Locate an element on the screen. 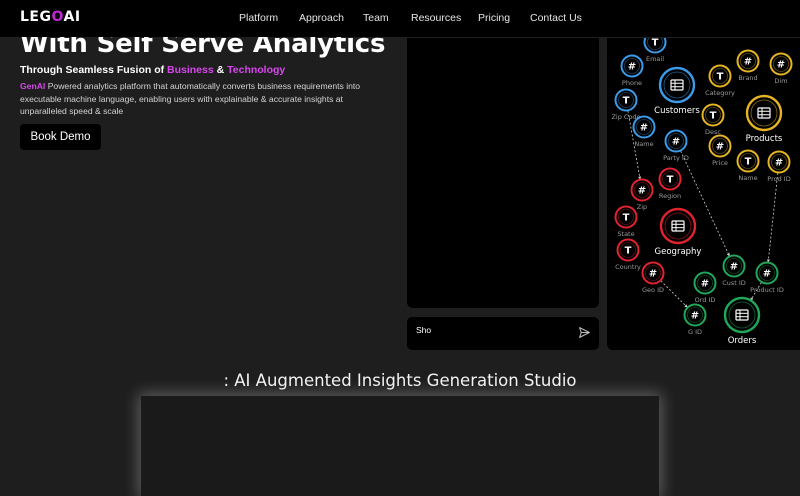  chat-input is located at coordinates (491, 330).